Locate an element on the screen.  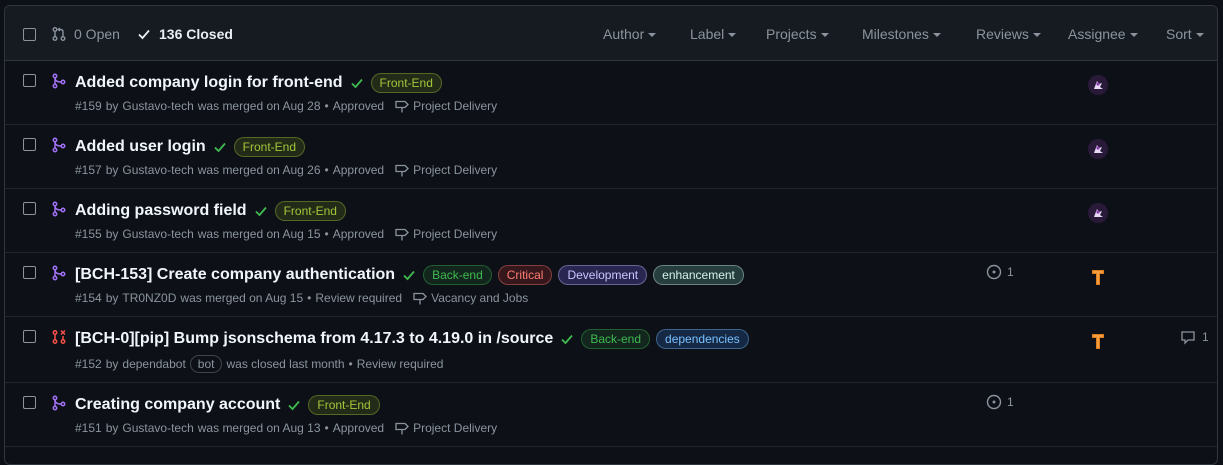
pull-request-title: [BCH-153] Create company authentication is located at coordinates (235, 275).